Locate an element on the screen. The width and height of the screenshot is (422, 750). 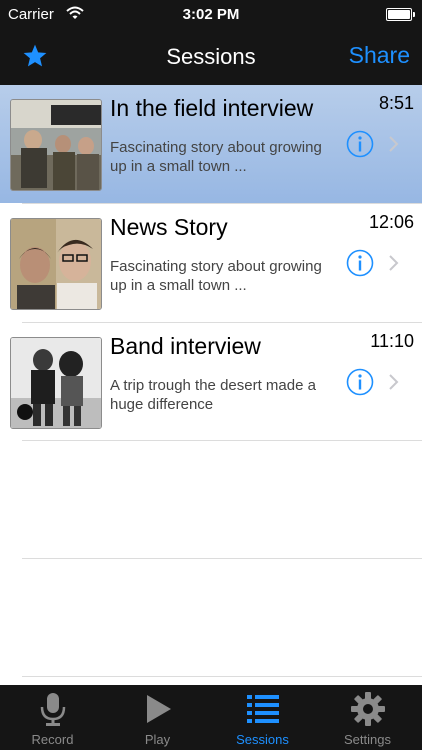
list-icon is located at coordinates (263, 709).